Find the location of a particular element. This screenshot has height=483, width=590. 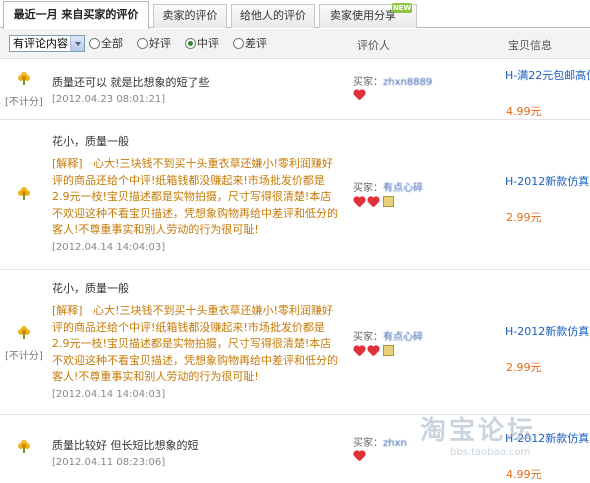

review-text: 质量比较好 但长短比想象的短 is located at coordinates (125, 445).